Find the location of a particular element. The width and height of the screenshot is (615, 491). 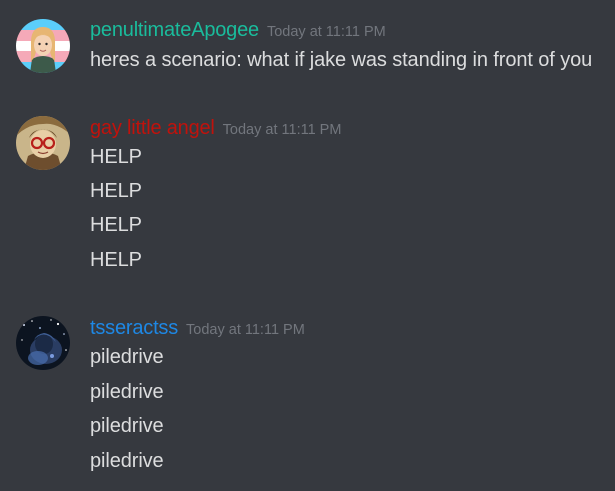

message-header: tsseractss Today at 11:11 PM is located at coordinates (197, 328).